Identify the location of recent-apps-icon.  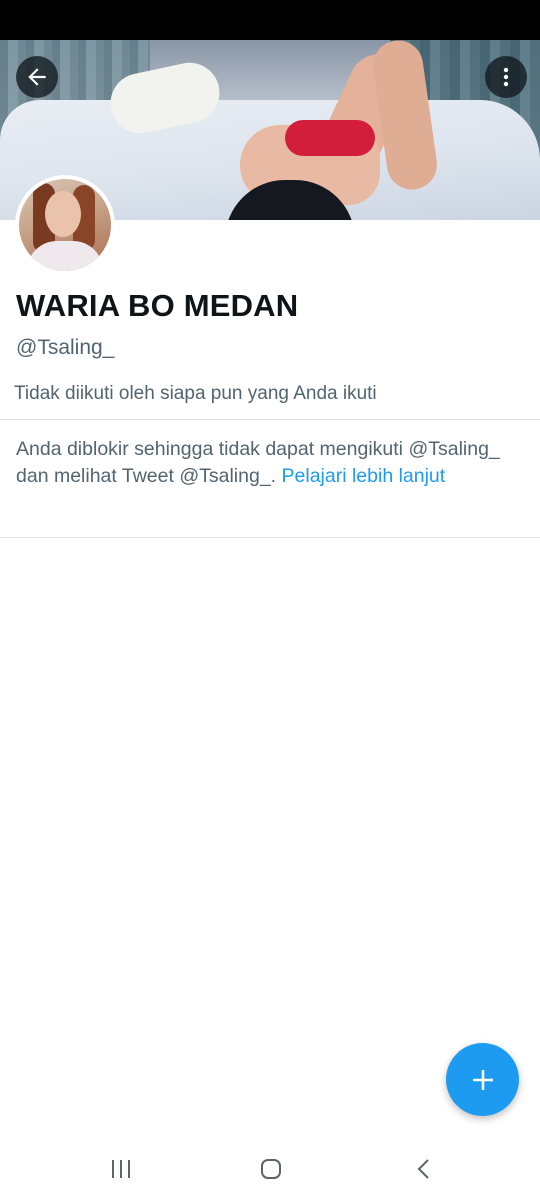
(121, 1169).